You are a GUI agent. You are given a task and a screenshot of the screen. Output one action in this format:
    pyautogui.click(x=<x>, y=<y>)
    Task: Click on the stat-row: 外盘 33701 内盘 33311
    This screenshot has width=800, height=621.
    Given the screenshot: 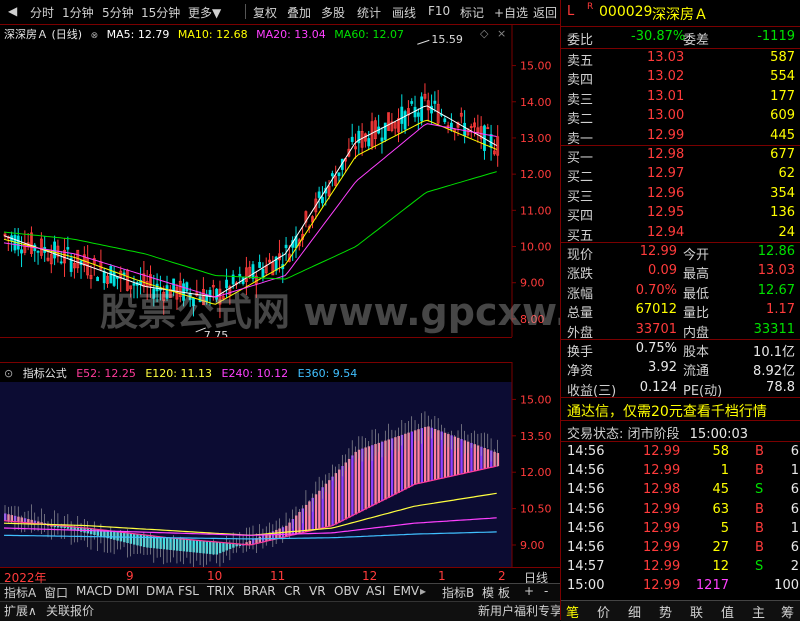 What is the action you would take?
    pyautogui.click(x=682, y=331)
    